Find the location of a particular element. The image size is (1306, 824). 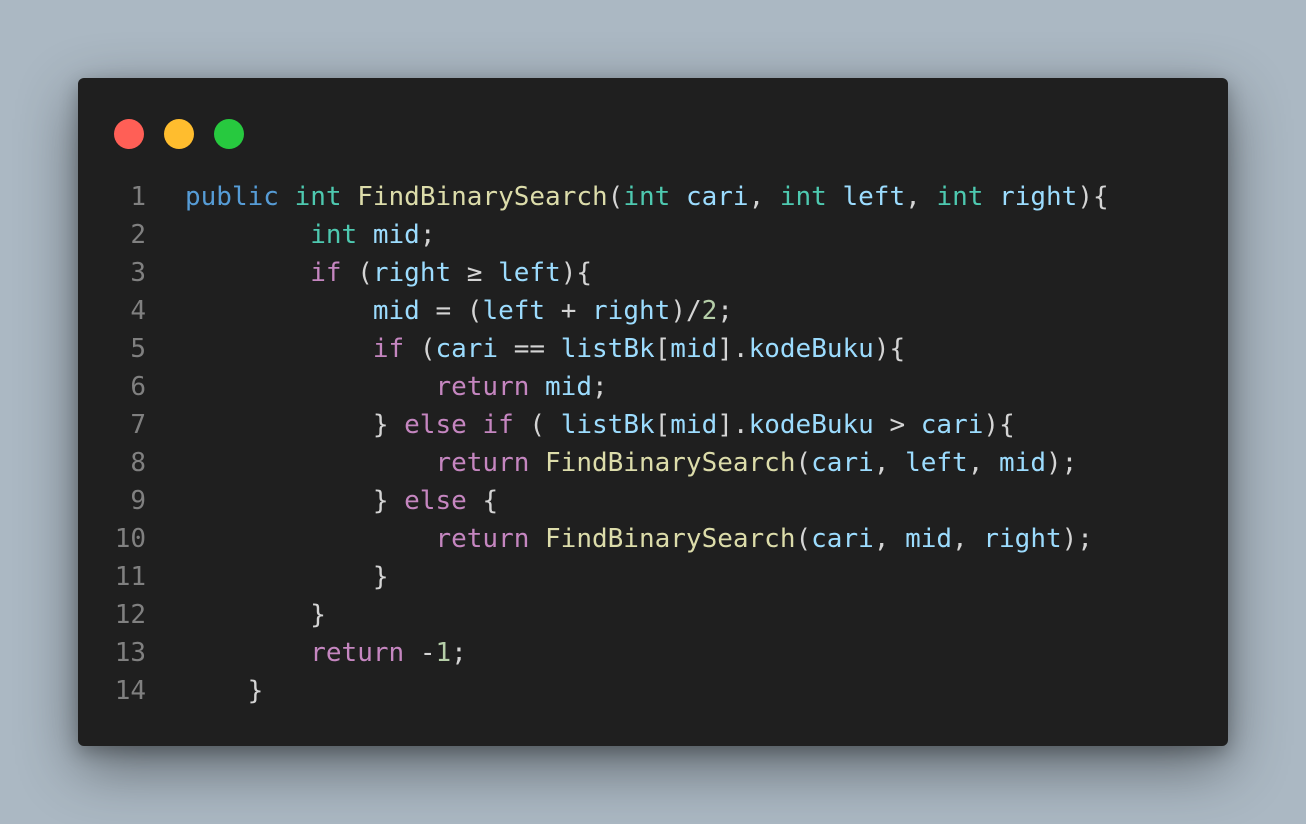

code-text: } else { is located at coordinates (435, 501).